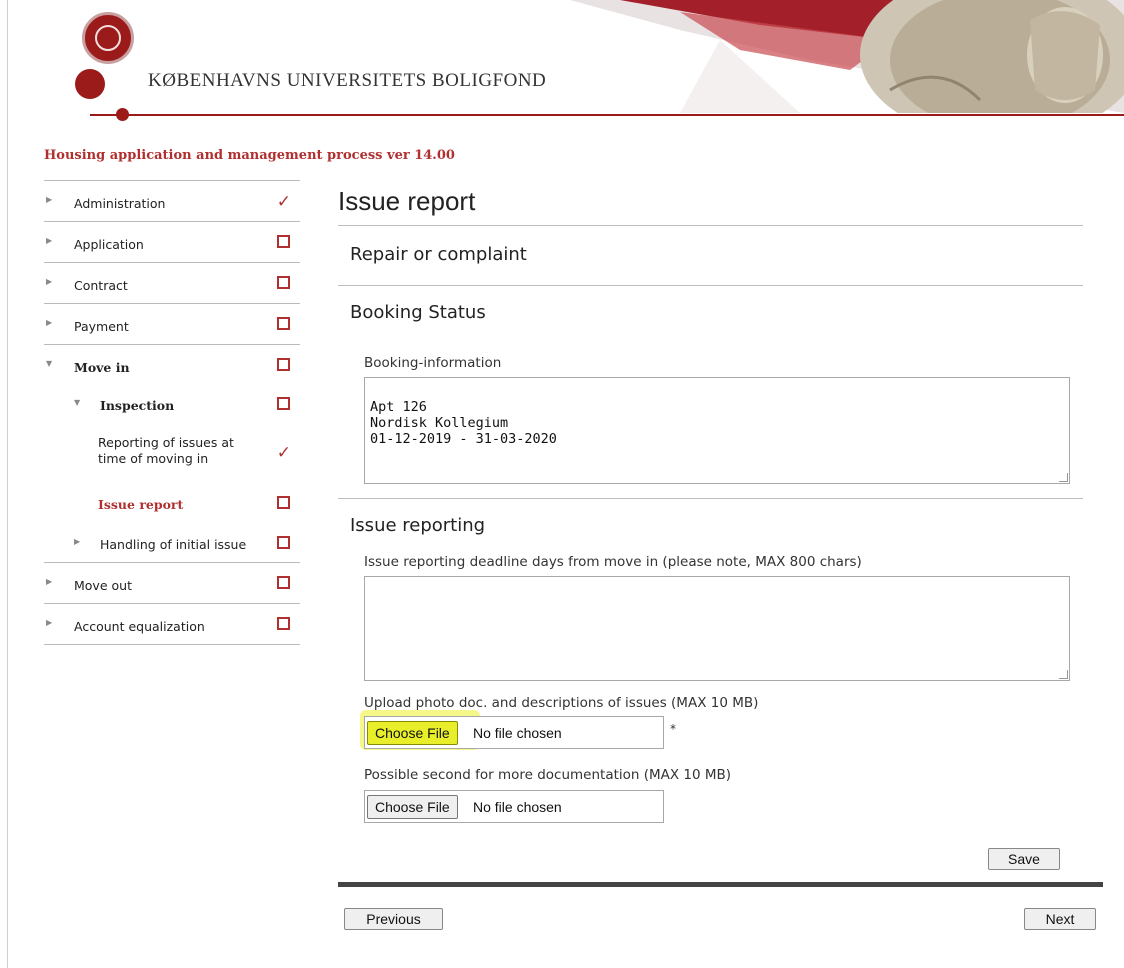 The width and height of the screenshot is (1124, 968). I want to click on sidebar-item-label: Administration, so click(120, 203).